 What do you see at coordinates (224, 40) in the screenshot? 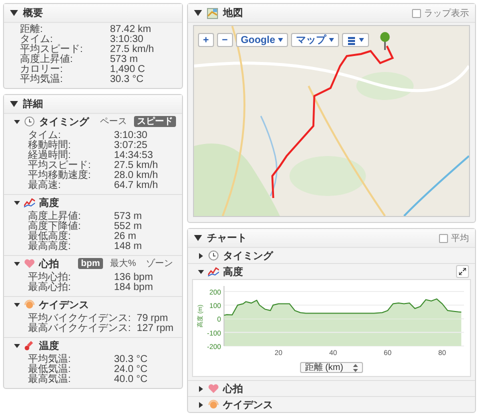
I see `zoom-out-button: −` at bounding box center [224, 40].